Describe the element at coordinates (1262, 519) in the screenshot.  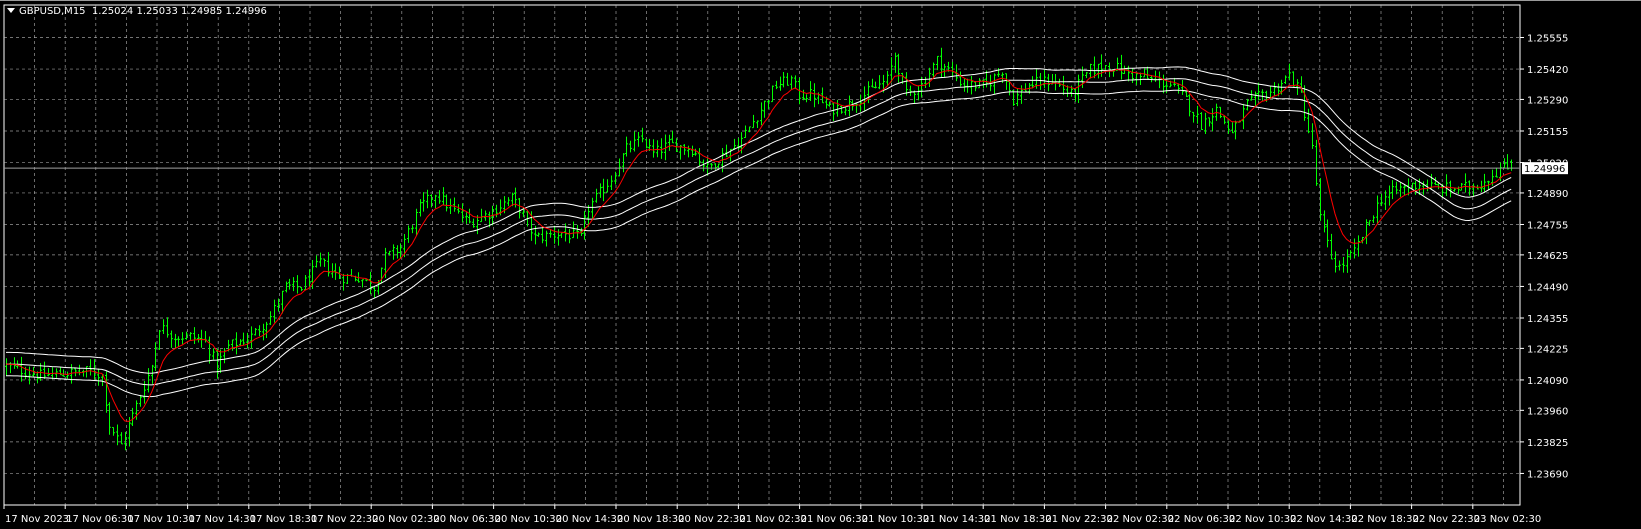
I see `time-axis-label: 22 Nov 10:30` at that location.